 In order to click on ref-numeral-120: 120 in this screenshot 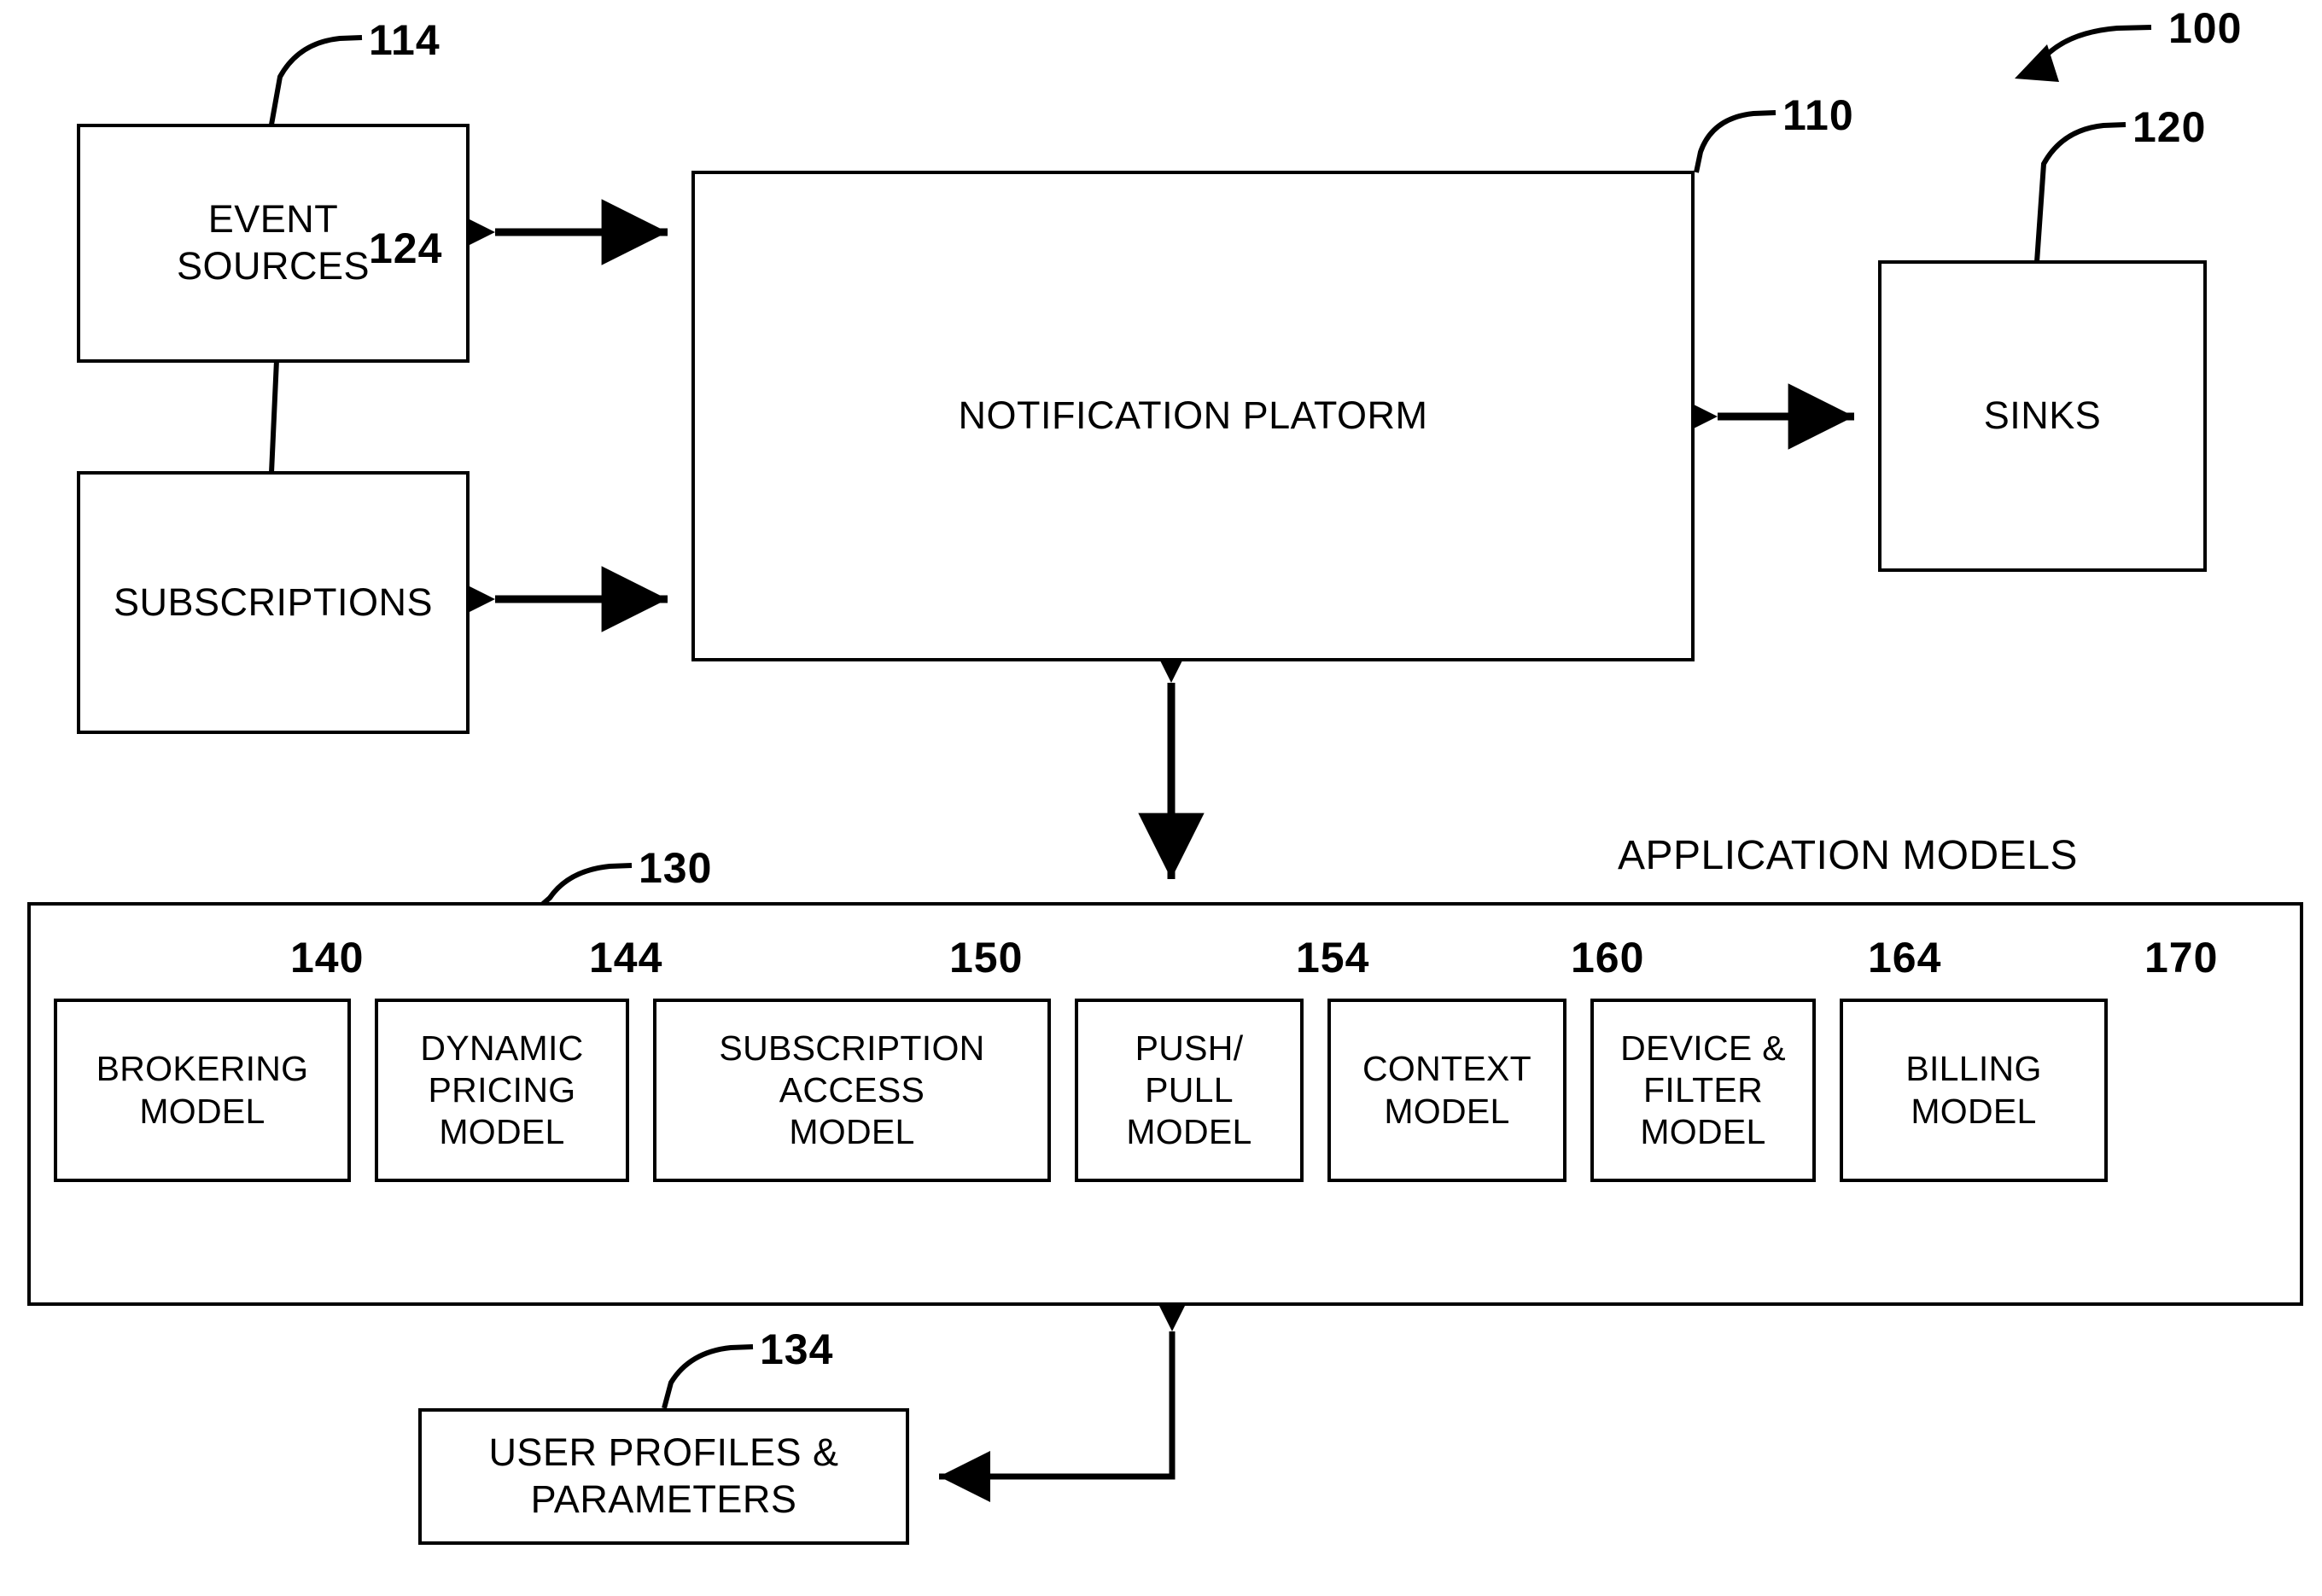, I will do `click(2169, 127)`.